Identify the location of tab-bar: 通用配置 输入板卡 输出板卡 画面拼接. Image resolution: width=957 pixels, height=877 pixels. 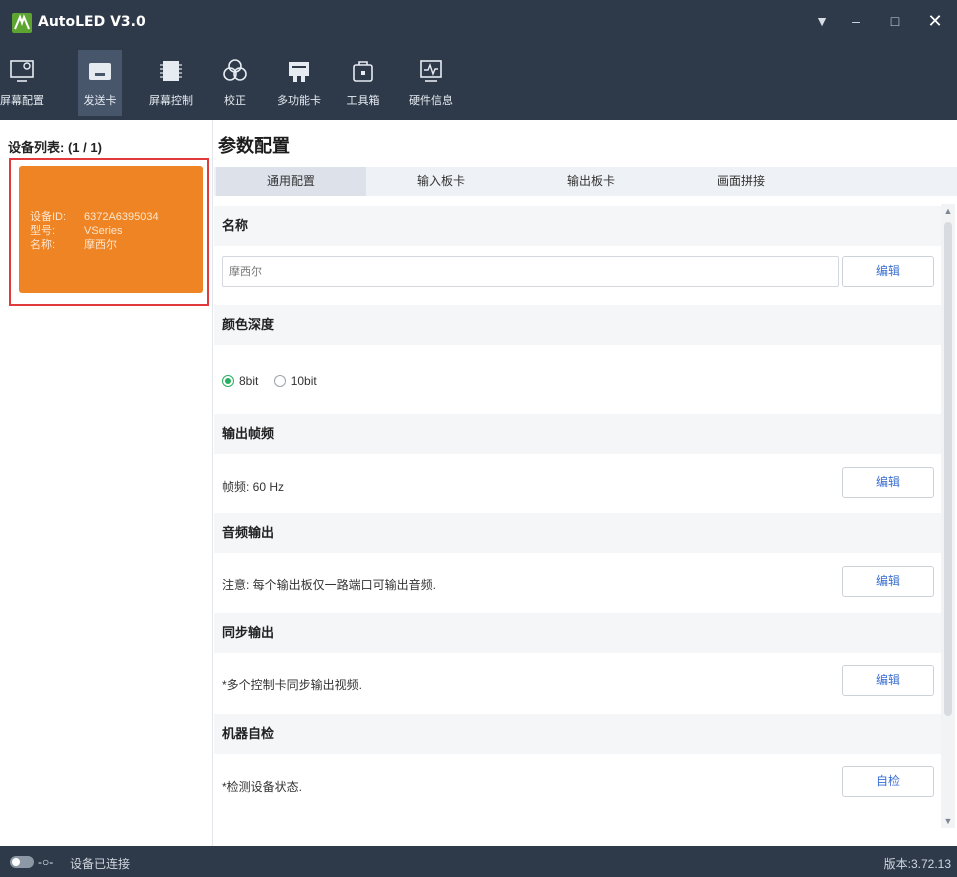
(585, 181).